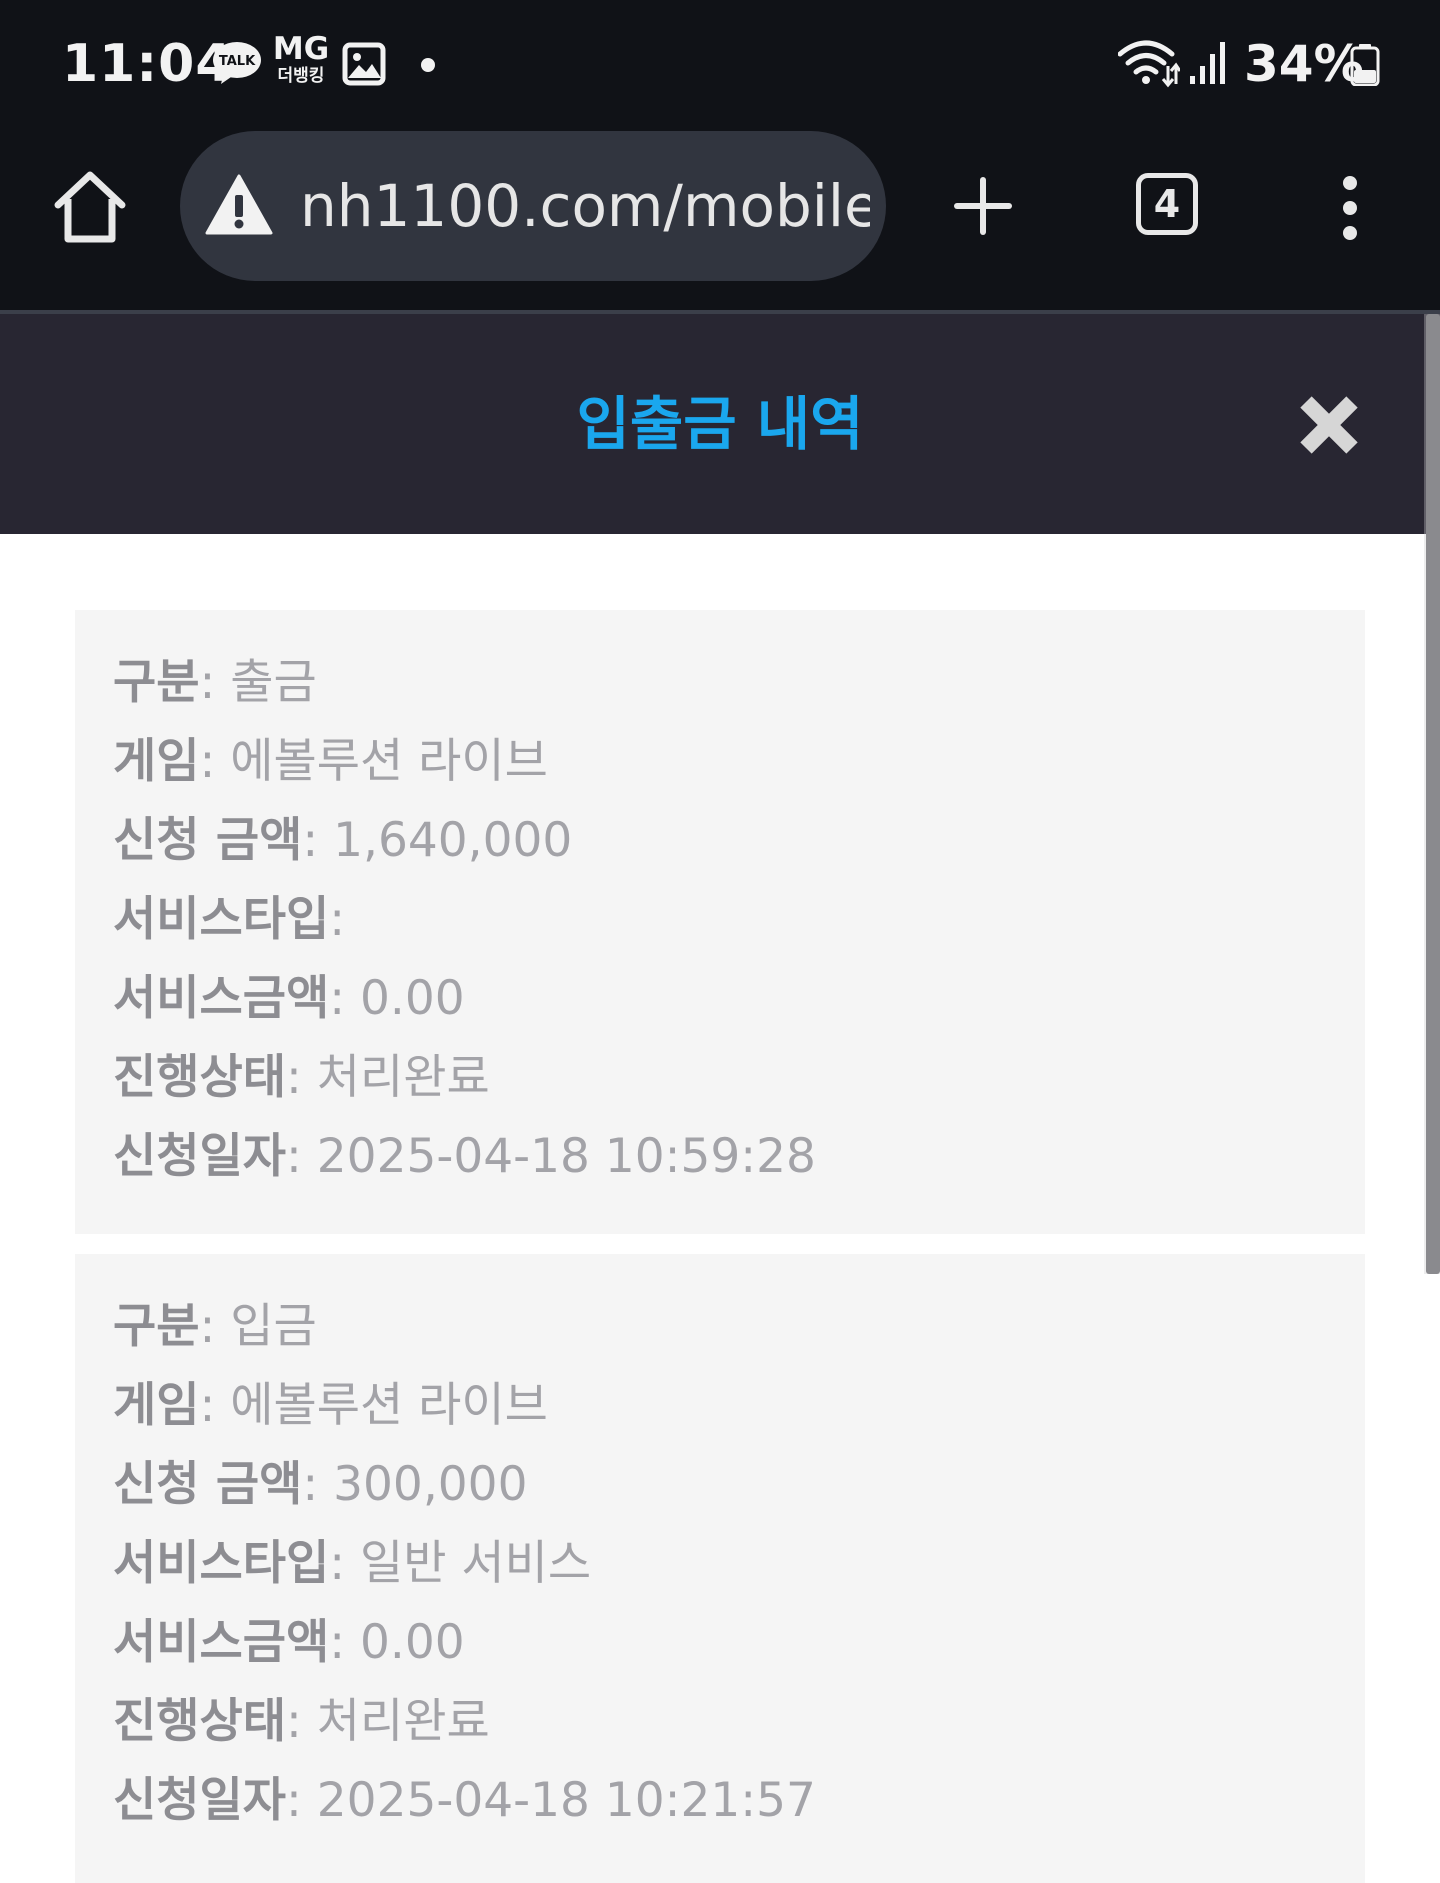 The image size is (1440, 1883). I want to click on scrollbar-thumb, so click(1433, 794).